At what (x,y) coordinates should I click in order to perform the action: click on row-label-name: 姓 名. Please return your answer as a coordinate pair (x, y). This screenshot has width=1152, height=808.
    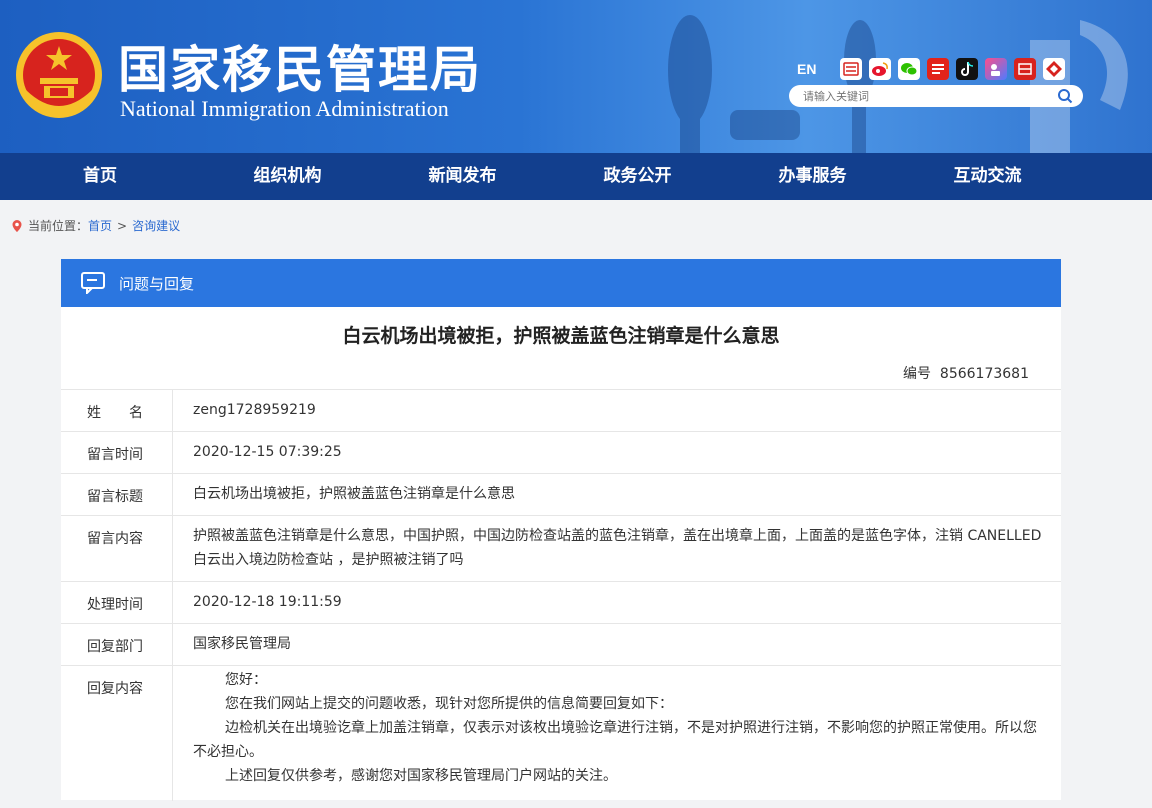
    Looking at the image, I should click on (117, 410).